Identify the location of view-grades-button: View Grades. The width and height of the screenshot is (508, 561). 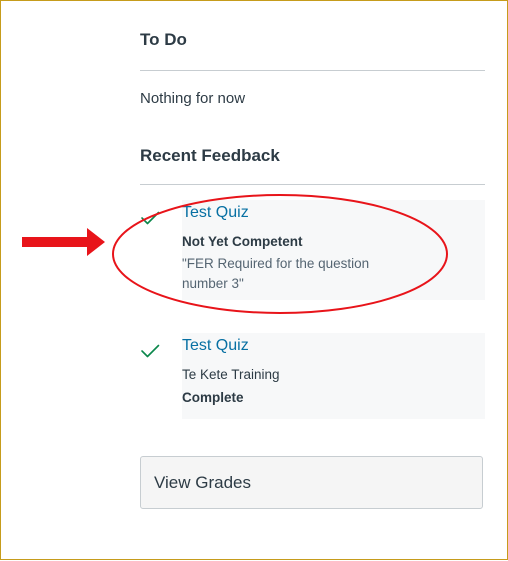
(311, 482).